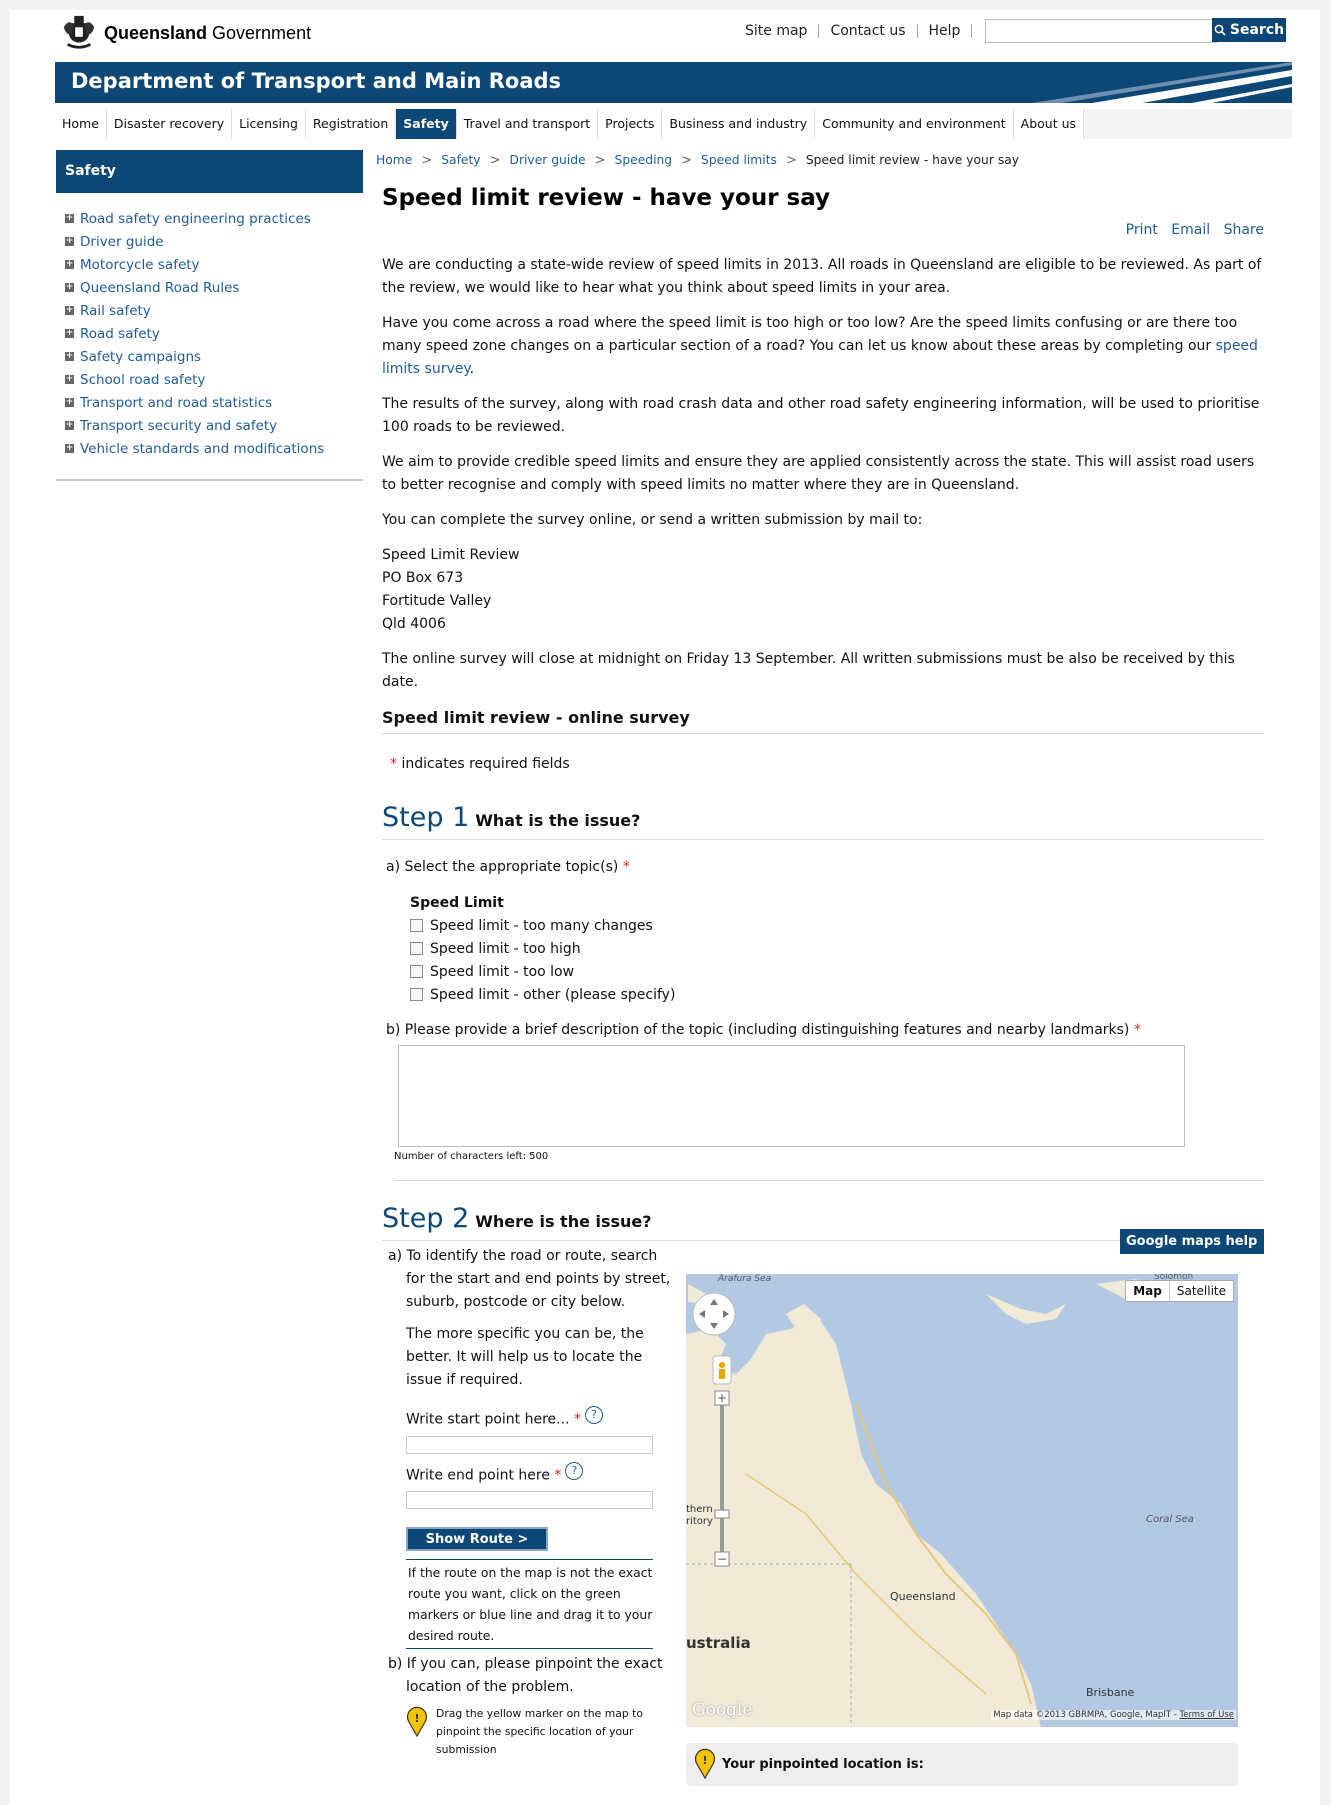 This screenshot has height=1805, width=1331. What do you see at coordinates (718, 1643) in the screenshot?
I see `map-label-australia: ustralia` at bounding box center [718, 1643].